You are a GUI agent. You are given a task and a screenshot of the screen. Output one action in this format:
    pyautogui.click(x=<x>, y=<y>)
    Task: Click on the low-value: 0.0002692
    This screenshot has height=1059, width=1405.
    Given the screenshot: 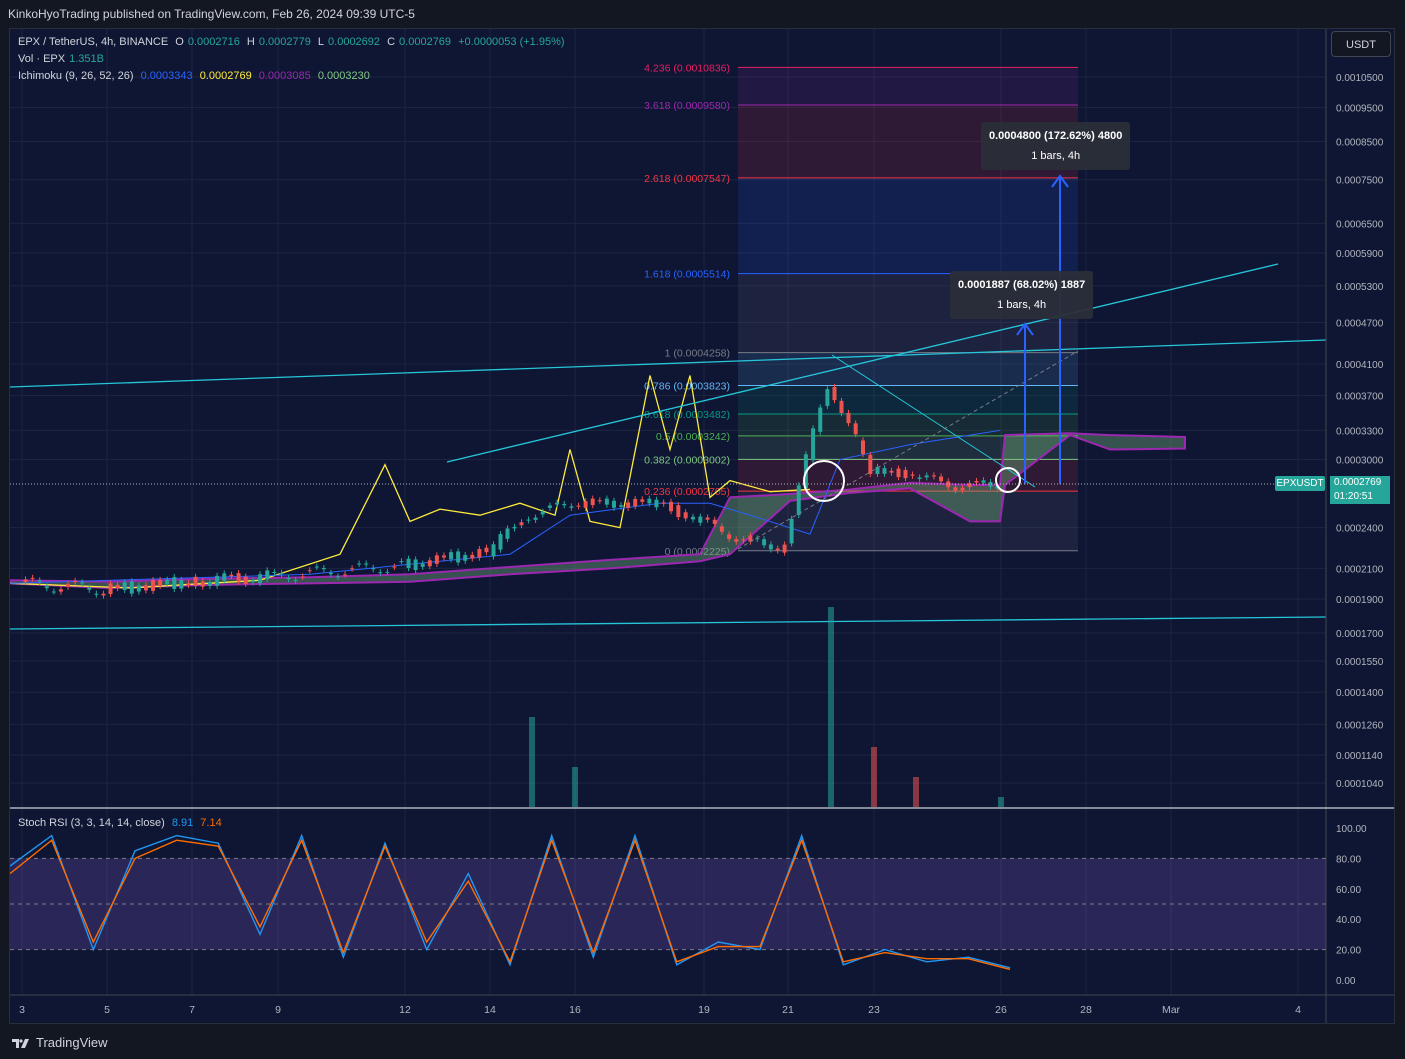 What is the action you would take?
    pyautogui.click(x=354, y=42)
    